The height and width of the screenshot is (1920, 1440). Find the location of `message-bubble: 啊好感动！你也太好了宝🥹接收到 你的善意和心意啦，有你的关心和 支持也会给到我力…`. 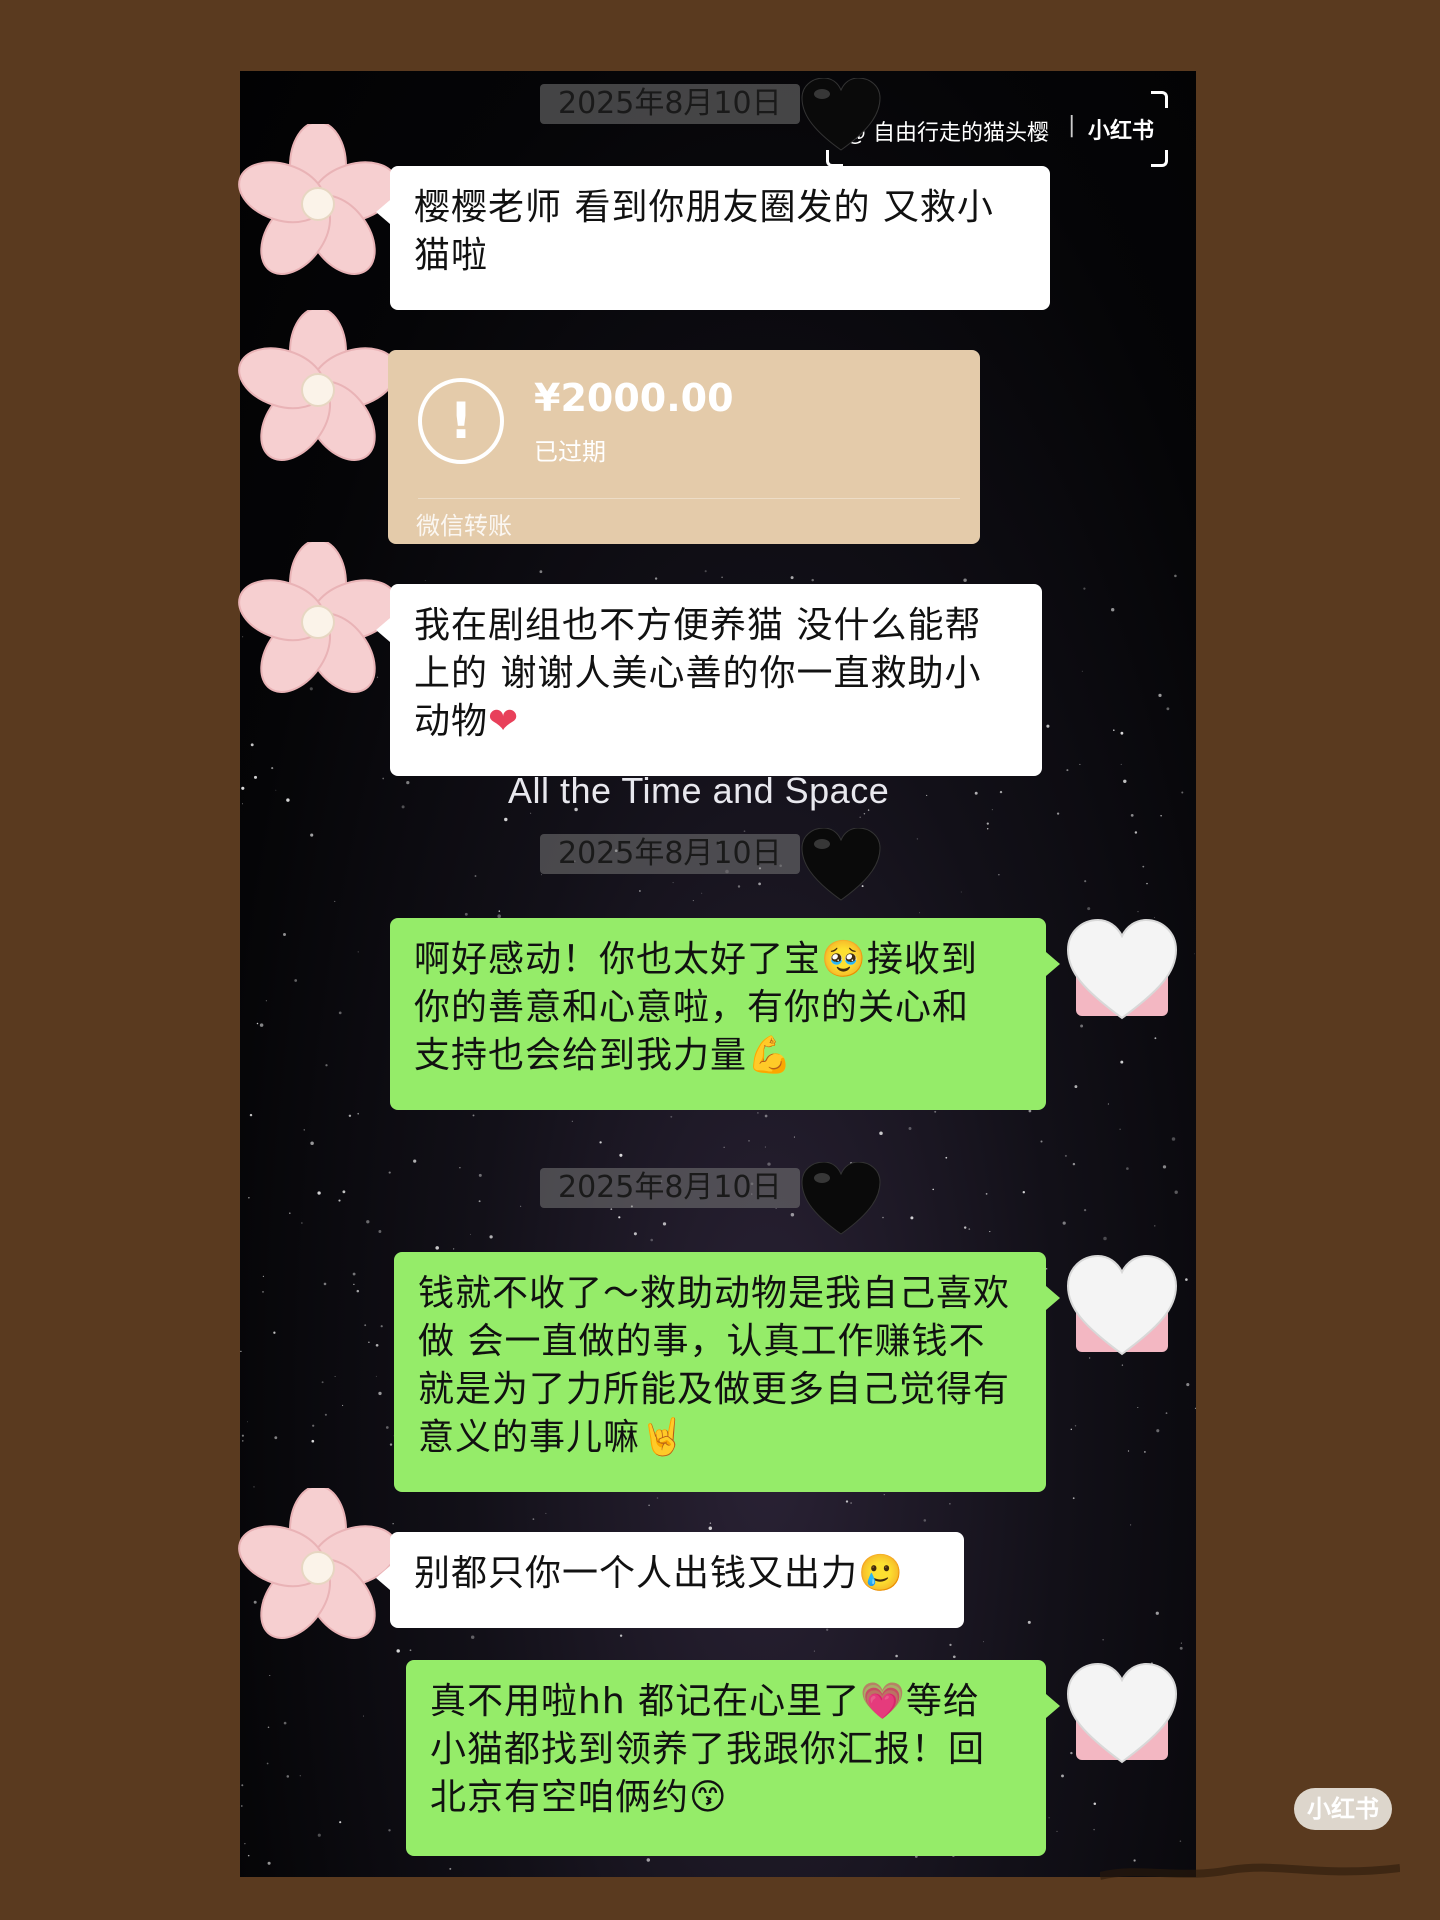

message-bubble: 啊好感动！你也太好了宝🥹接收到 你的善意和心意啦，有你的关心和 支持也会给到我力… is located at coordinates (725, 1014).